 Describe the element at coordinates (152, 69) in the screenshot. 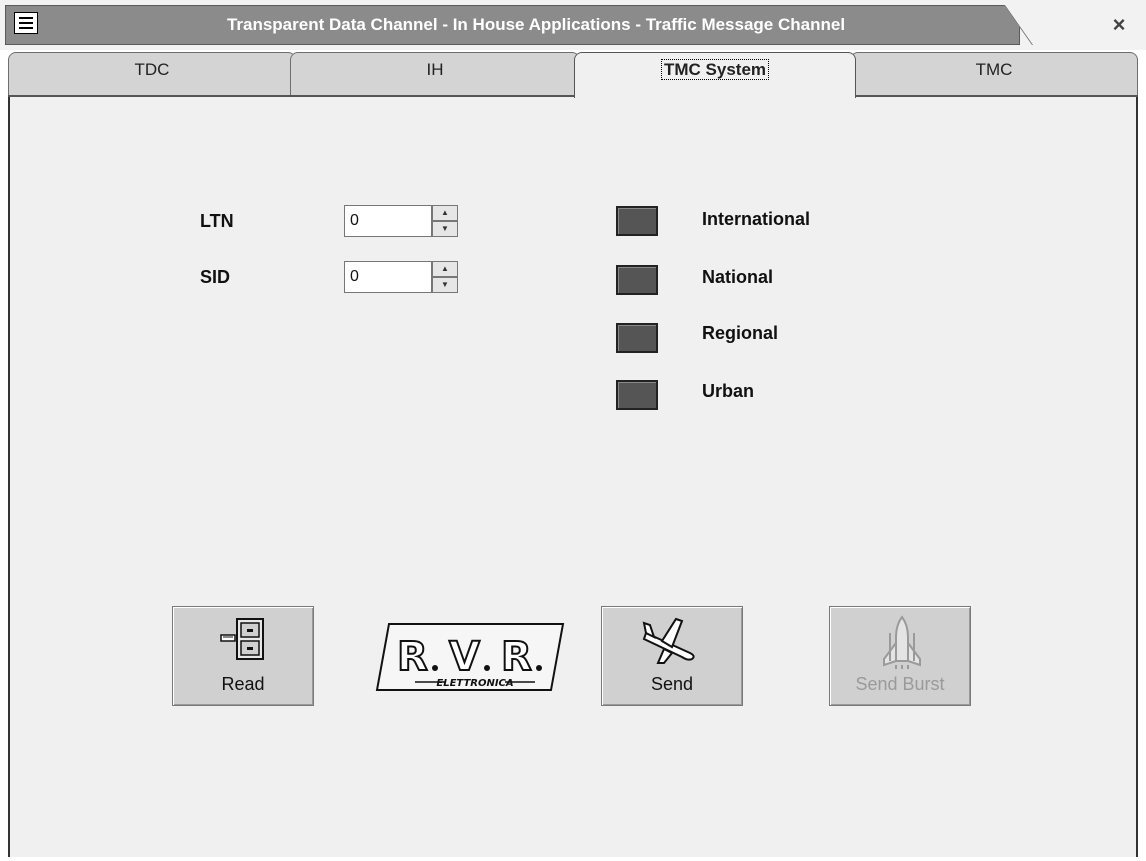

I see `tab-label: TDC` at that location.